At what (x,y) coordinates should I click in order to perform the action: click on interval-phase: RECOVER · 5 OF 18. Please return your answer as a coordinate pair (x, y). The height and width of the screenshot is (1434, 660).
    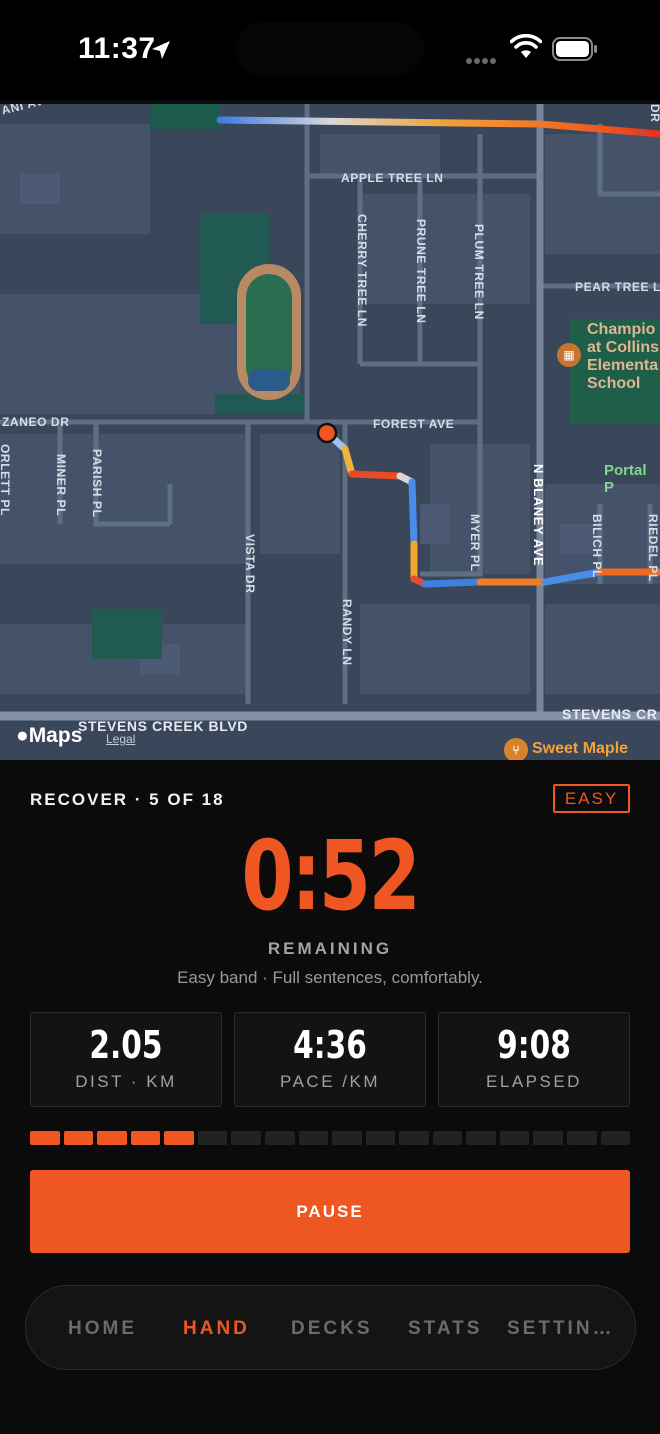
    Looking at the image, I should click on (127, 799).